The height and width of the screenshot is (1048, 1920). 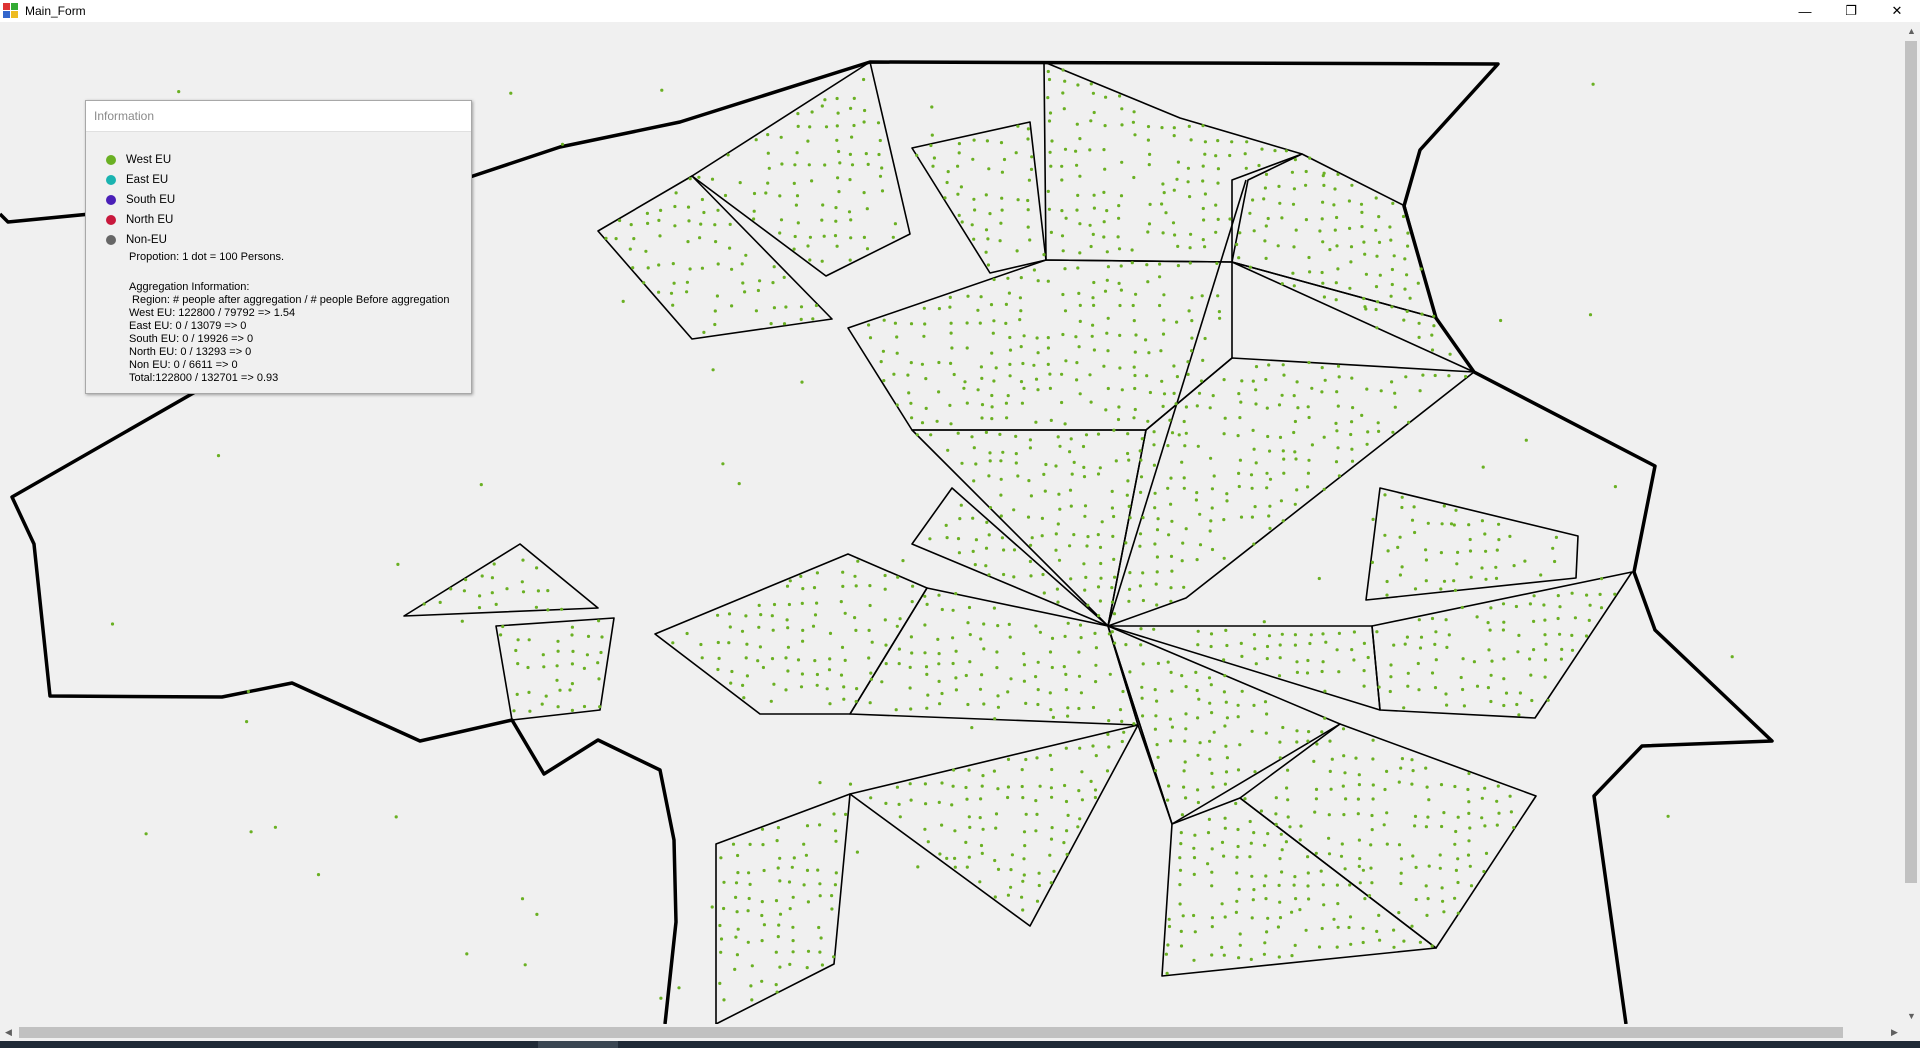 I want to click on horizontal-scroll-thumb, so click(x=931, y=1032).